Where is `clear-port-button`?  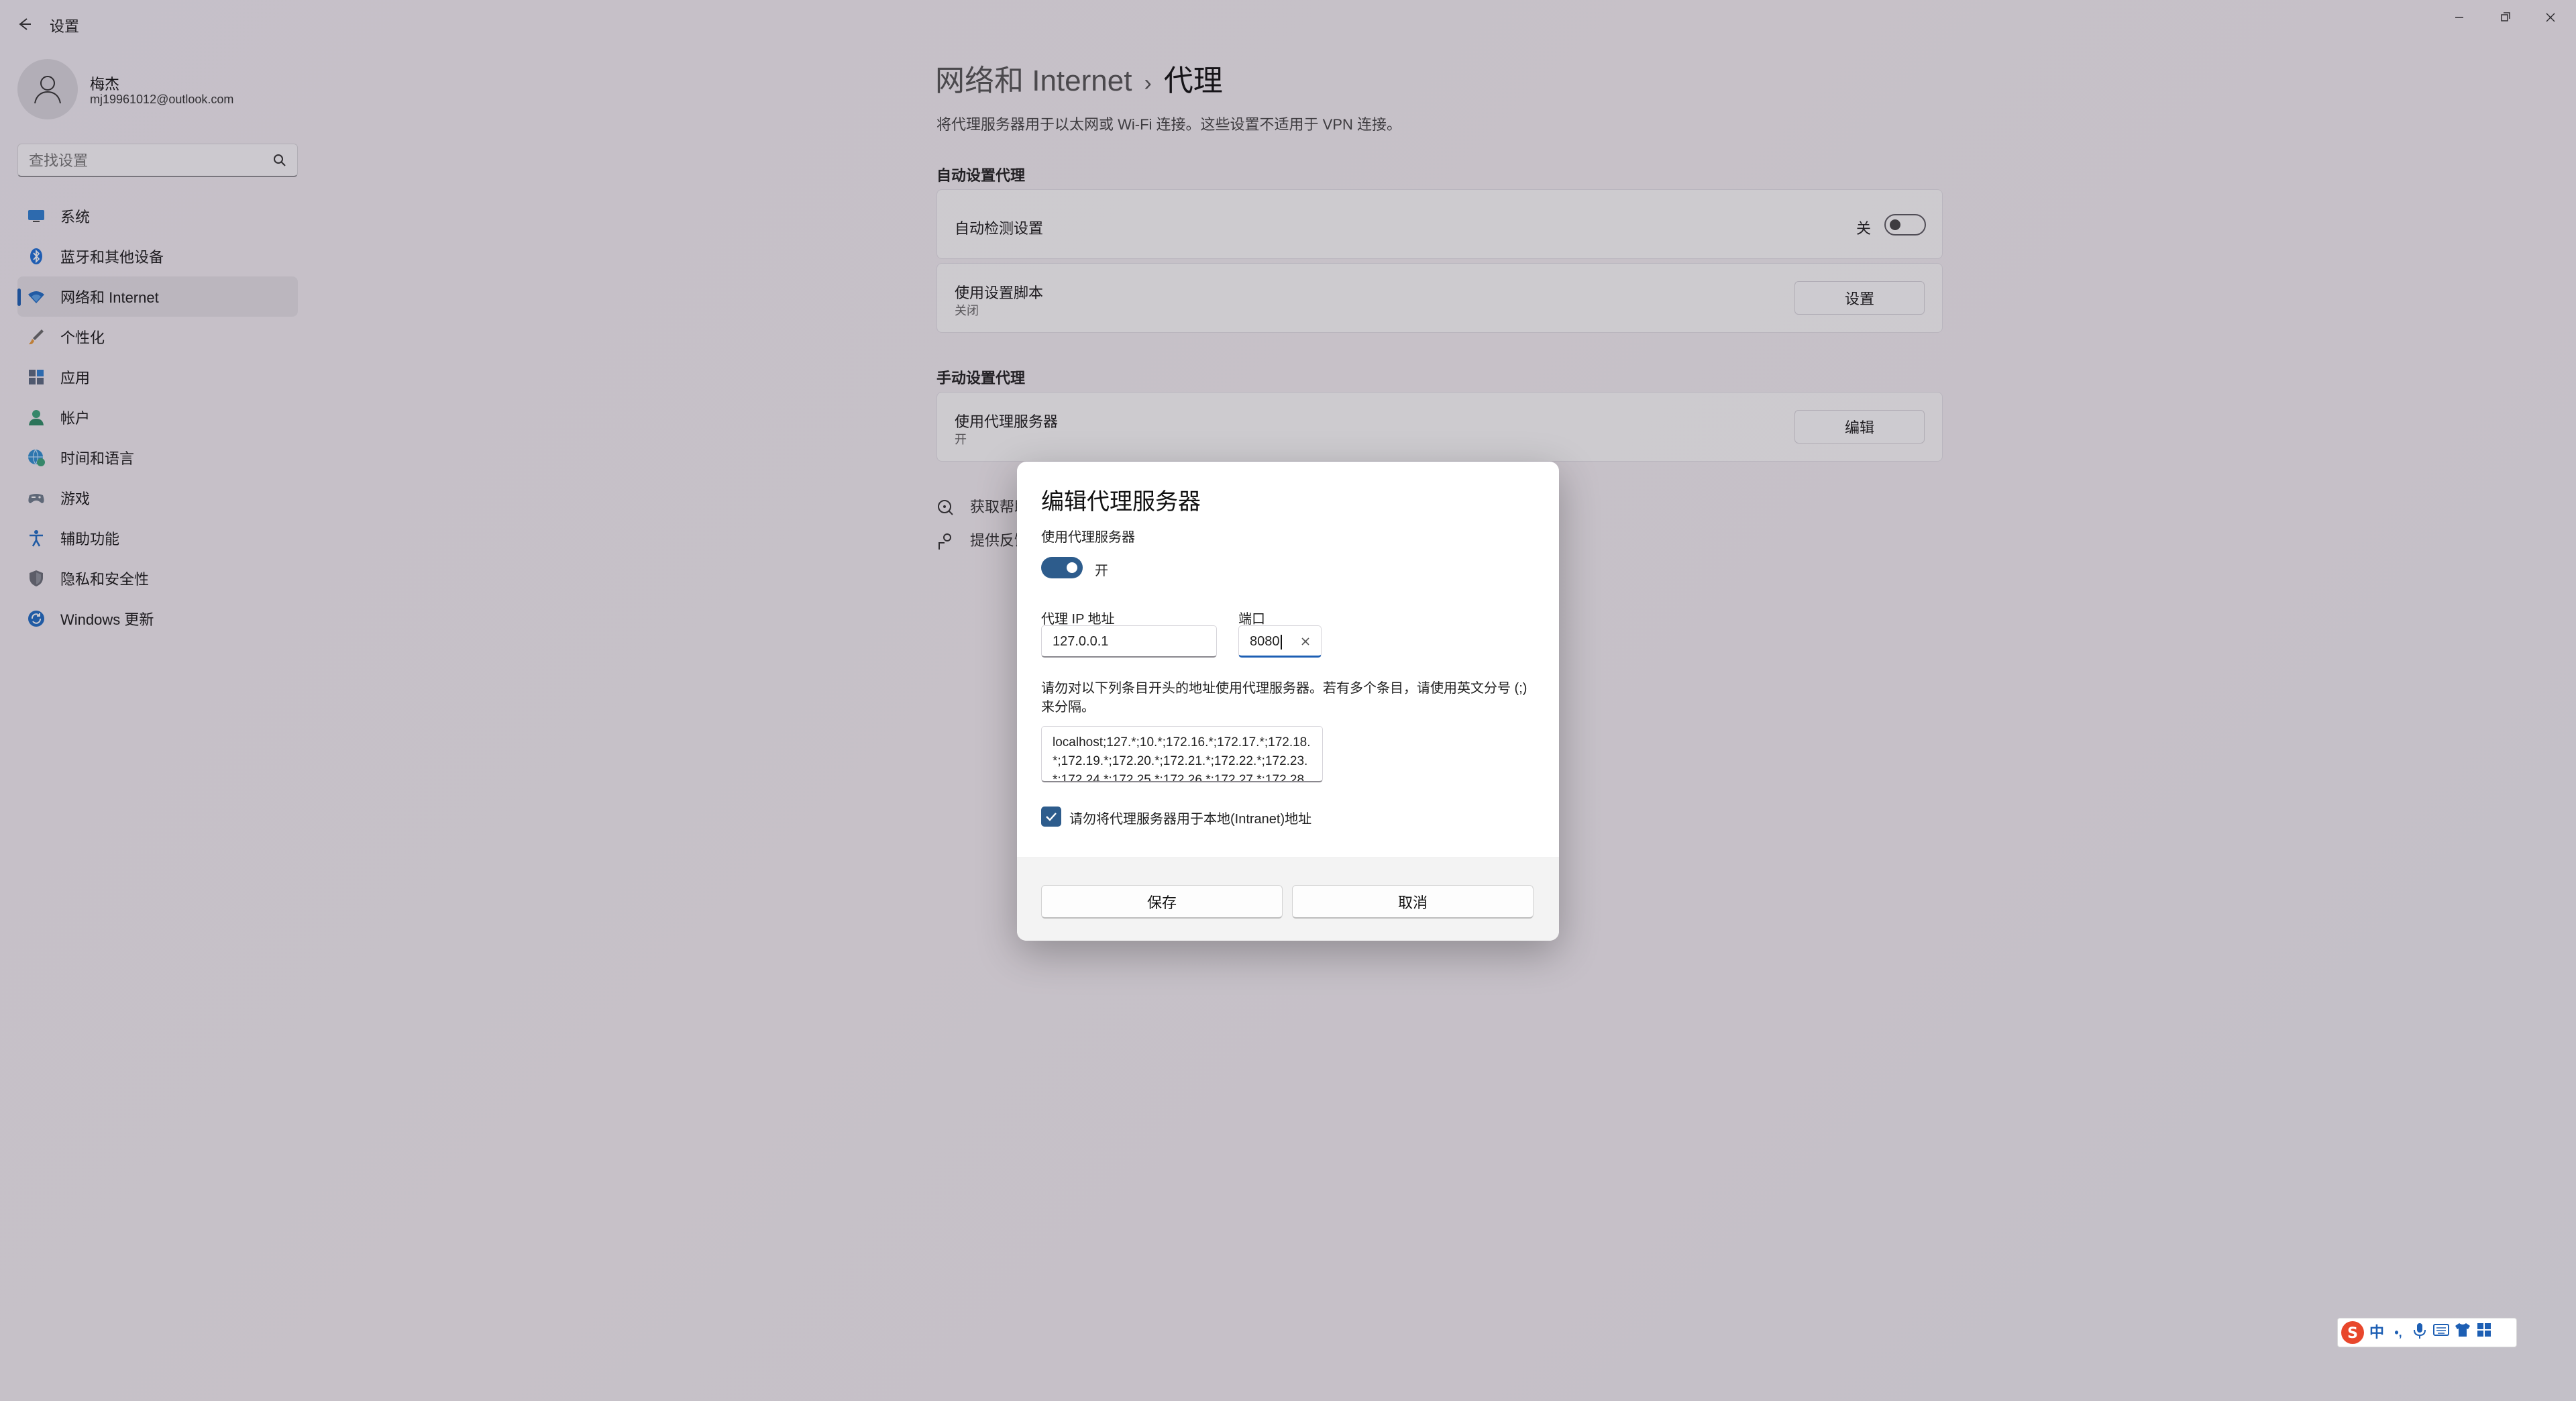
clear-port-button is located at coordinates (1305, 641).